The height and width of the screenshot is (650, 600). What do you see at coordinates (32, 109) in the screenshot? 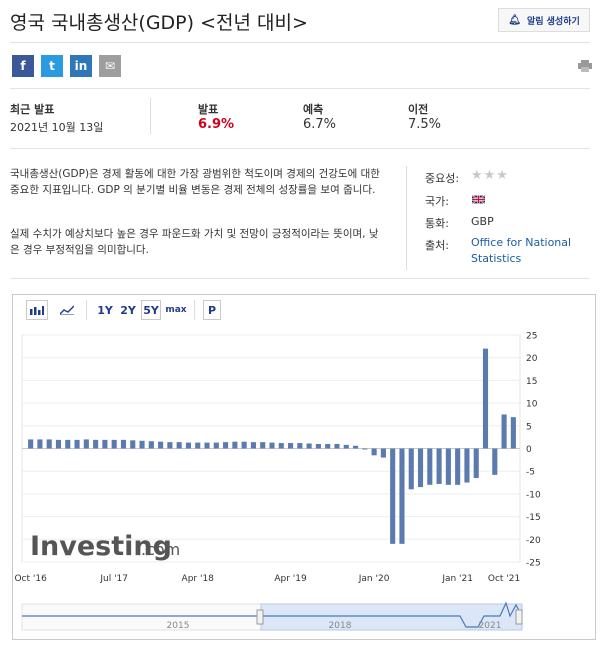
I see `latest-release-label: 최근 발표` at bounding box center [32, 109].